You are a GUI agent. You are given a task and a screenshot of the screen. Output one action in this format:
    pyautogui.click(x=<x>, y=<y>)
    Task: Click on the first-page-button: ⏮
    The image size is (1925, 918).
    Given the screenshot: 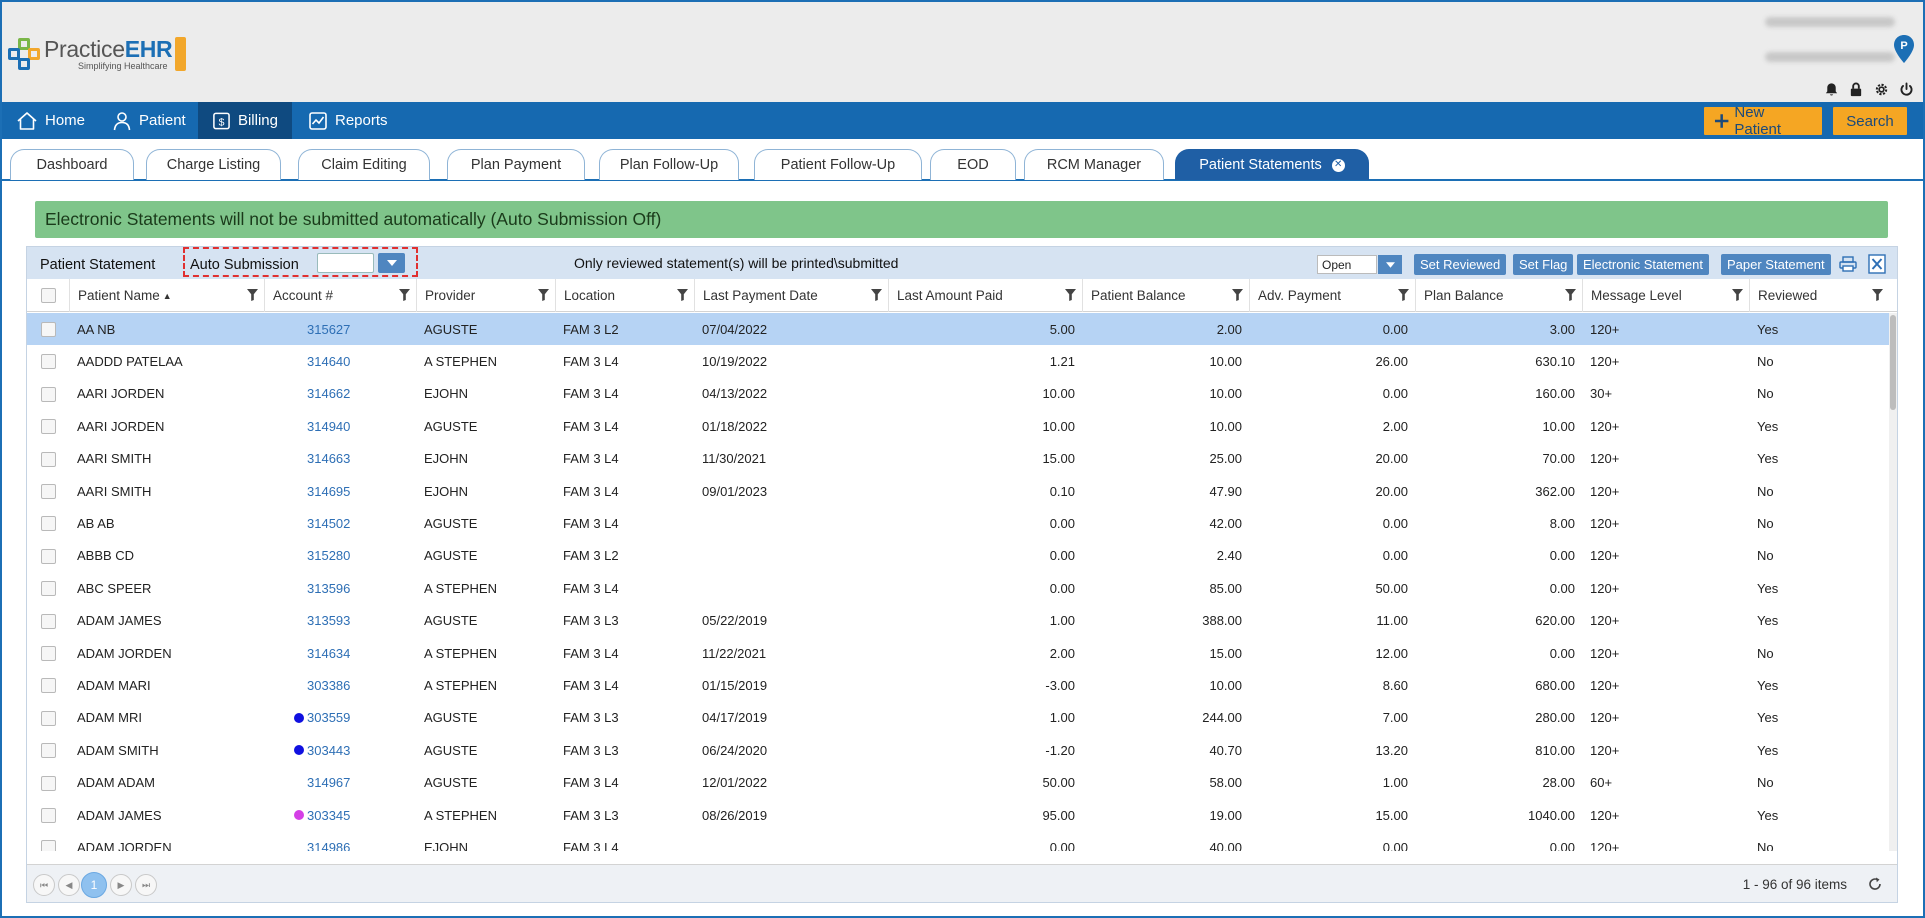 What is the action you would take?
    pyautogui.click(x=44, y=885)
    